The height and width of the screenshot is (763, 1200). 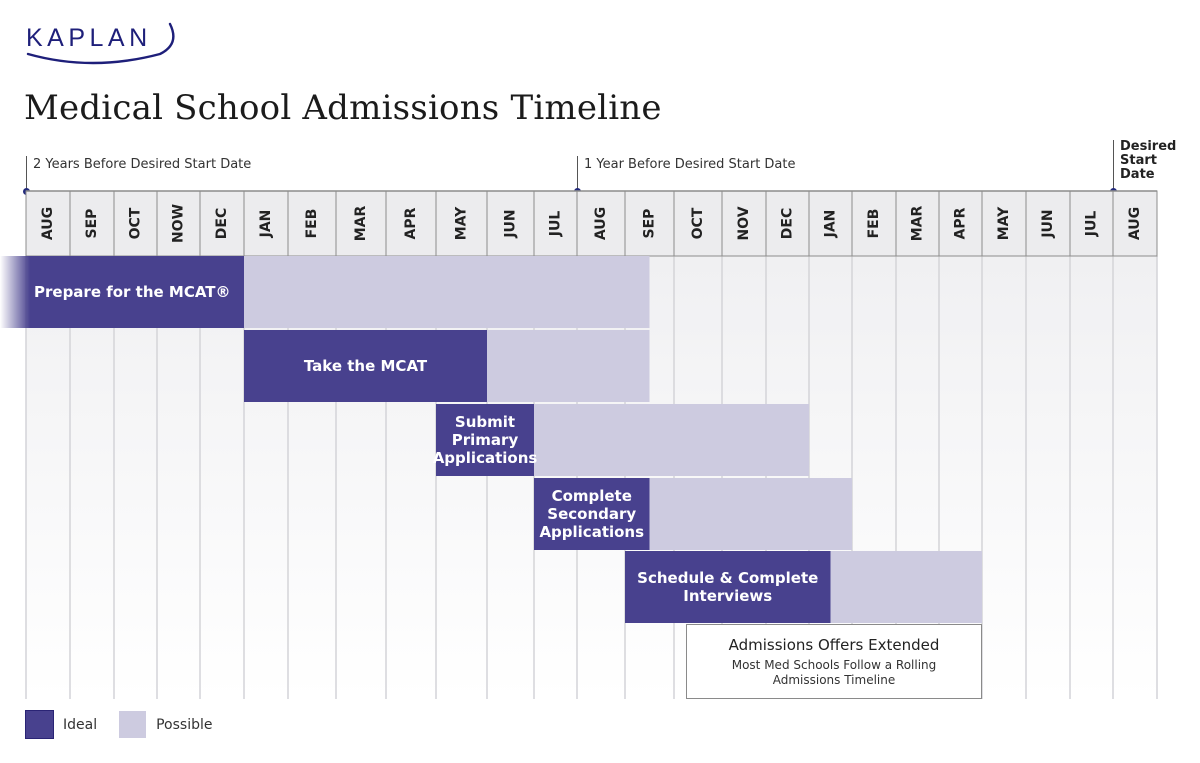 I want to click on legend-swatch-possible, so click(x=133, y=724).